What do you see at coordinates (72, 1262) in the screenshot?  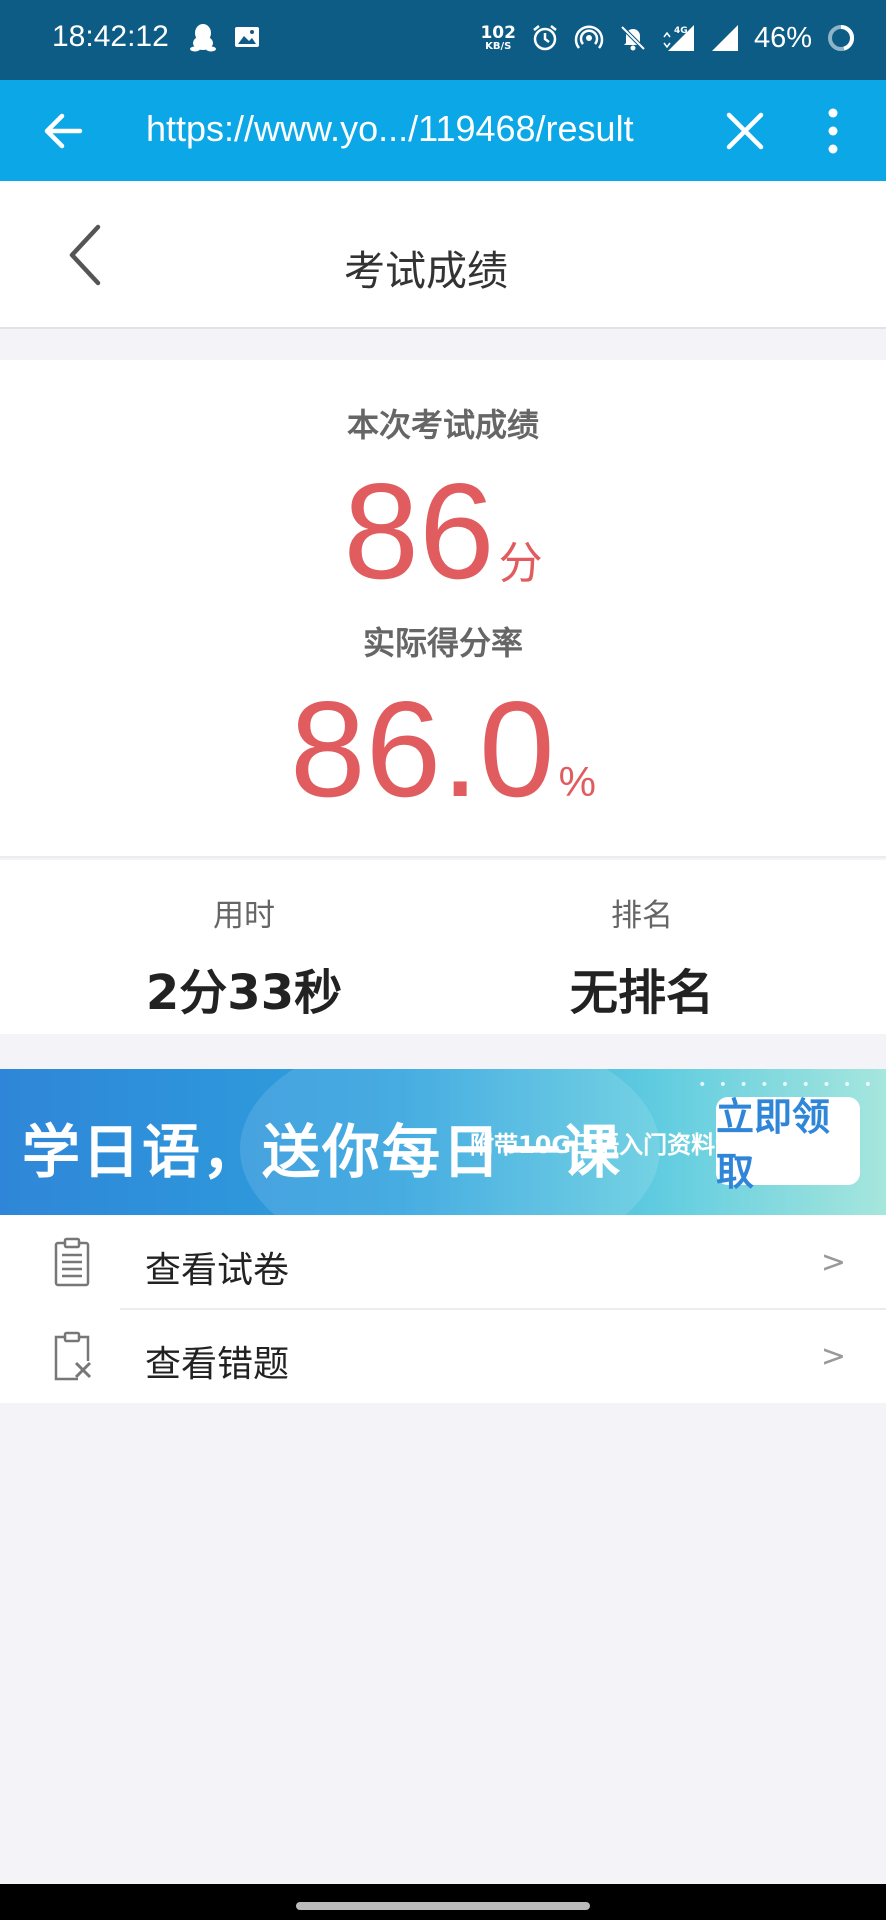 I see `clipboard-icon` at bounding box center [72, 1262].